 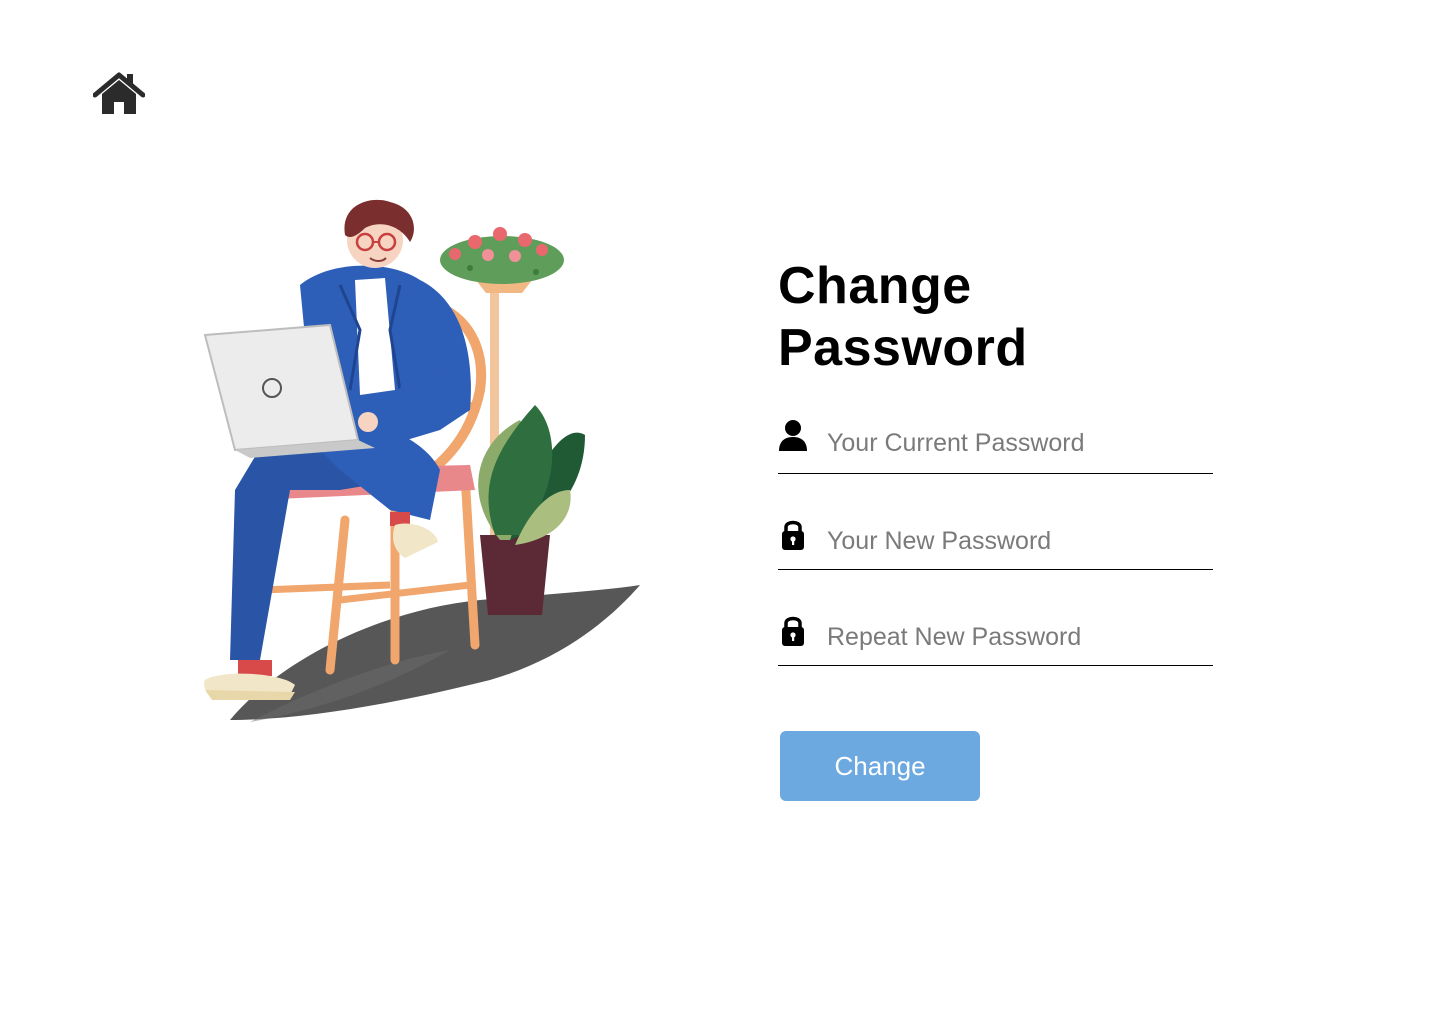 I want to click on page-title: Change Password, so click(x=903, y=317).